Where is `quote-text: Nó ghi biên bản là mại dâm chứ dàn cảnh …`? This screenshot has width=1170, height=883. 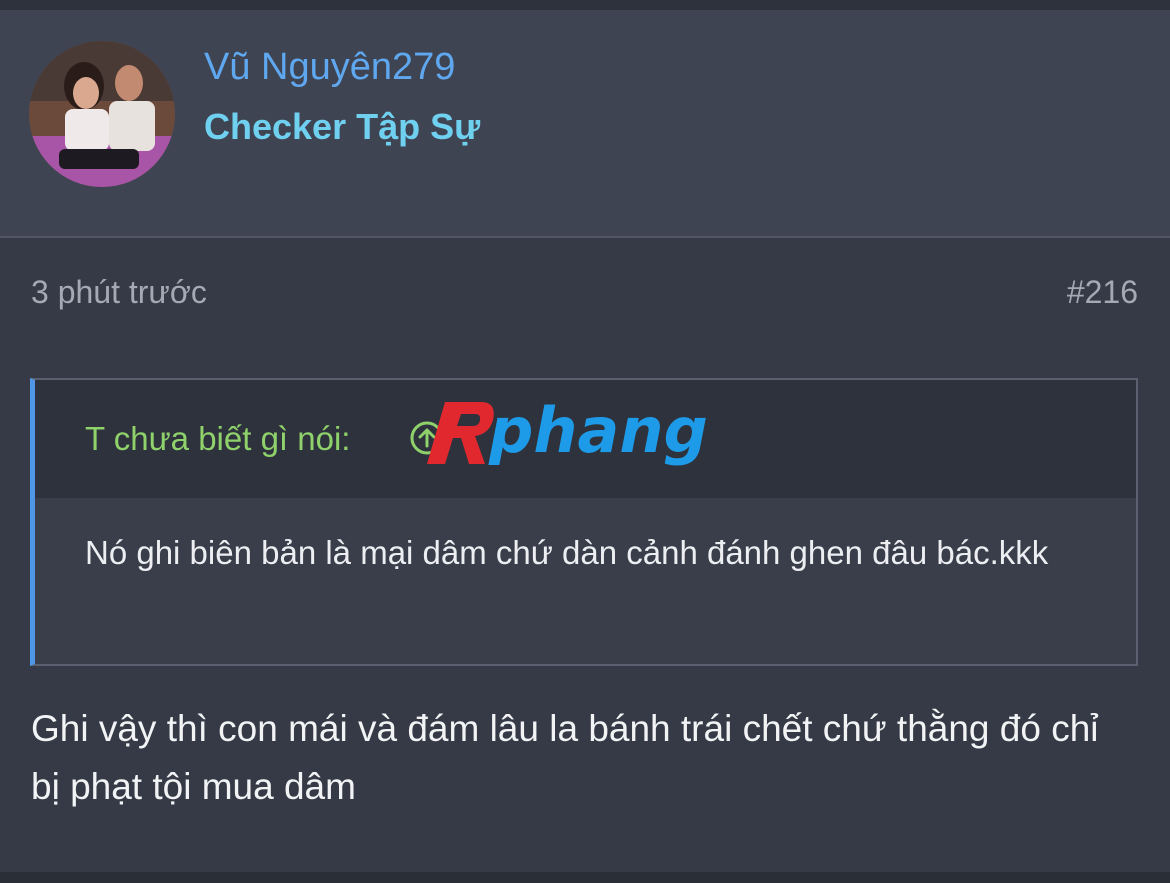 quote-text: Nó ghi biên bản là mại dâm chứ dàn cảnh … is located at coordinates (567, 552).